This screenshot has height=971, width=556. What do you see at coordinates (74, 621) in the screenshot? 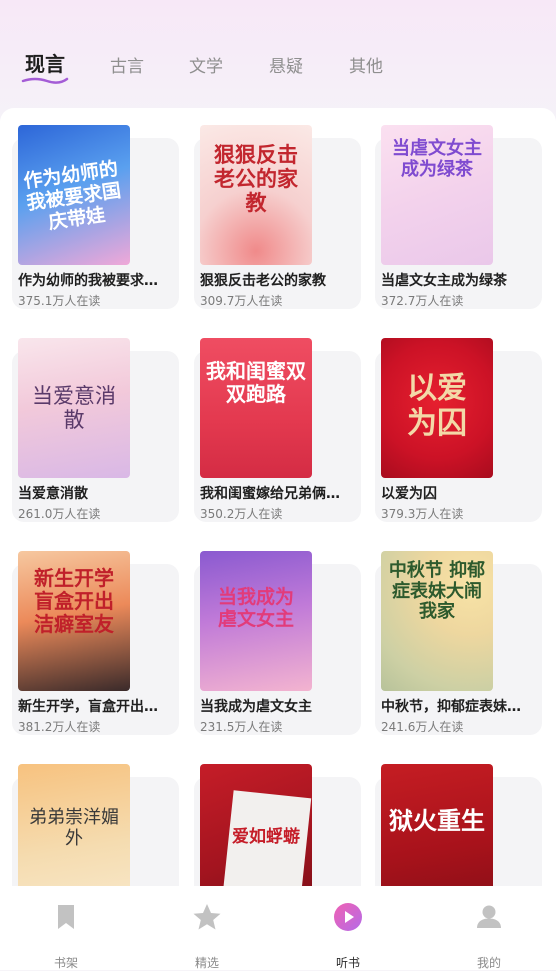
I see `book-cover: 新生开学盲盒开出洁癖室友` at bounding box center [74, 621].